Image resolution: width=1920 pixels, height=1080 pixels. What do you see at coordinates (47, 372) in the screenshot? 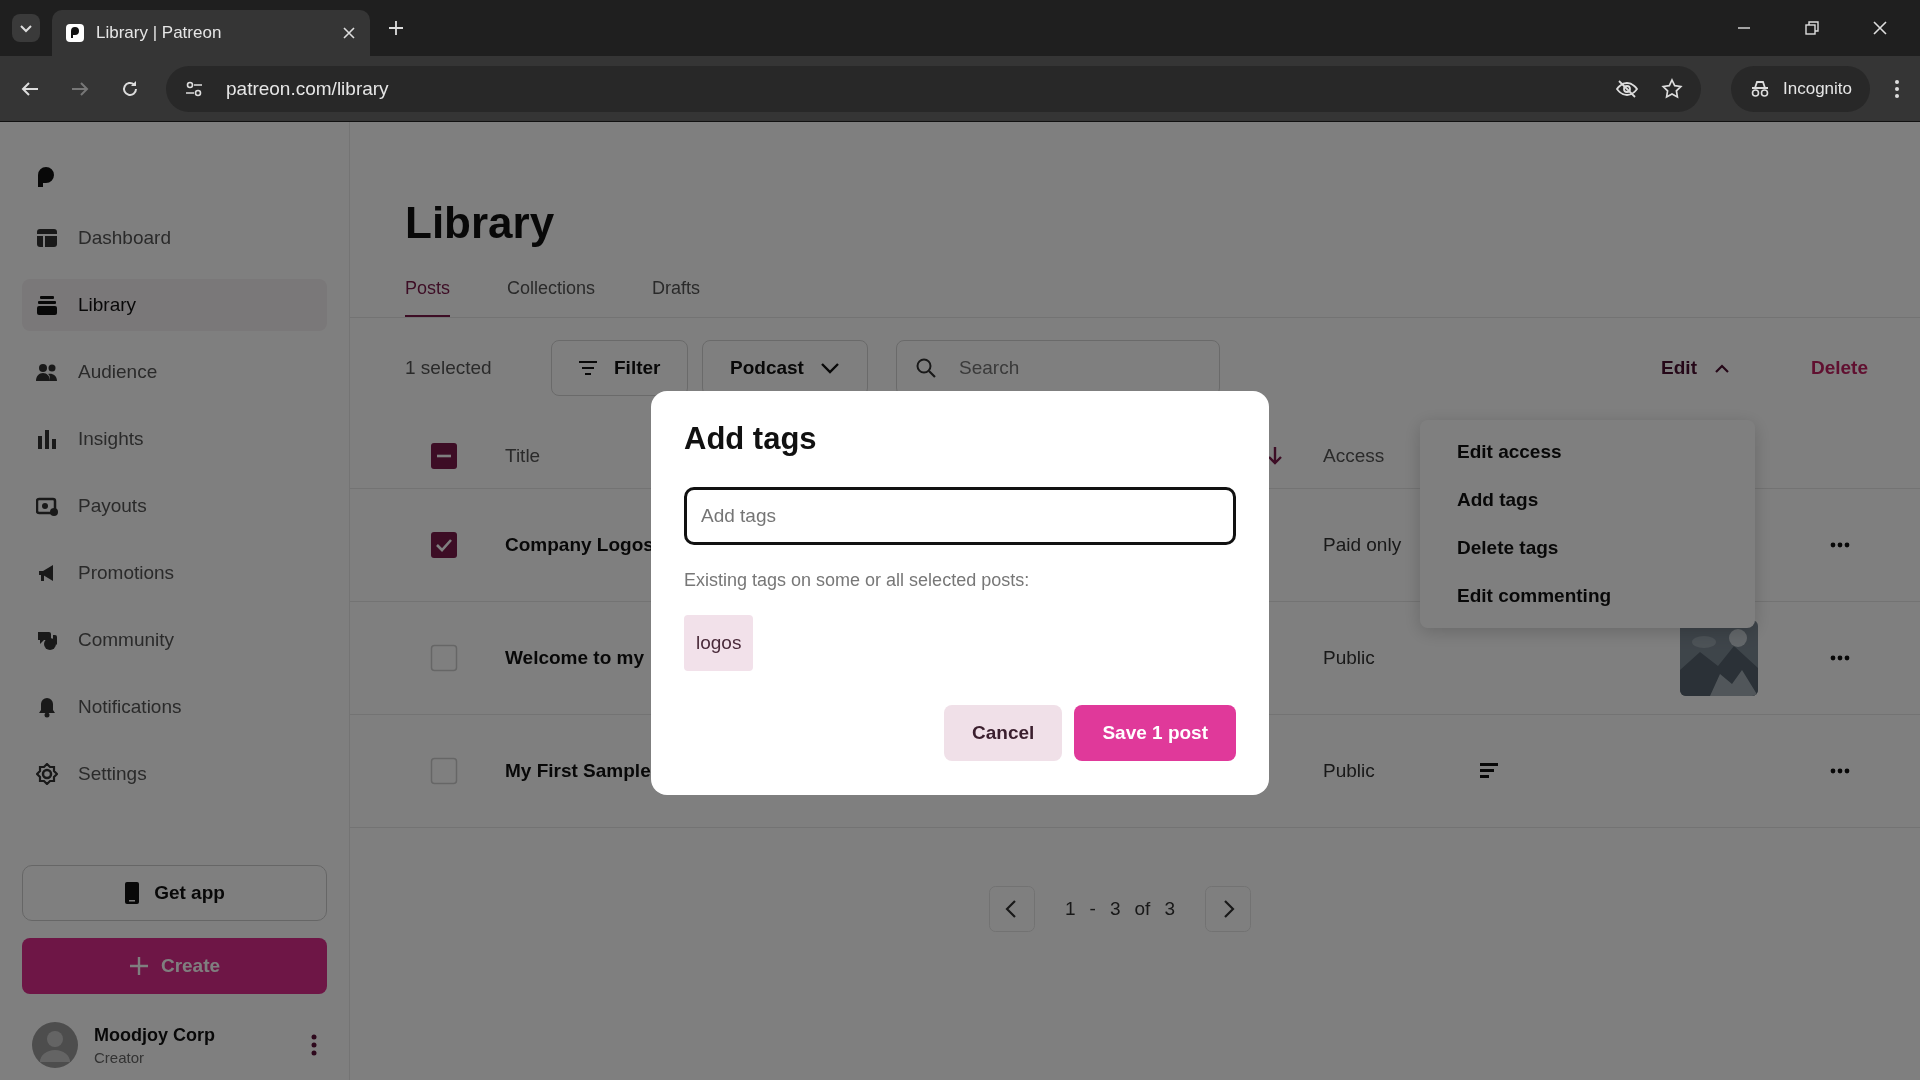
I see `people-icon` at bounding box center [47, 372].